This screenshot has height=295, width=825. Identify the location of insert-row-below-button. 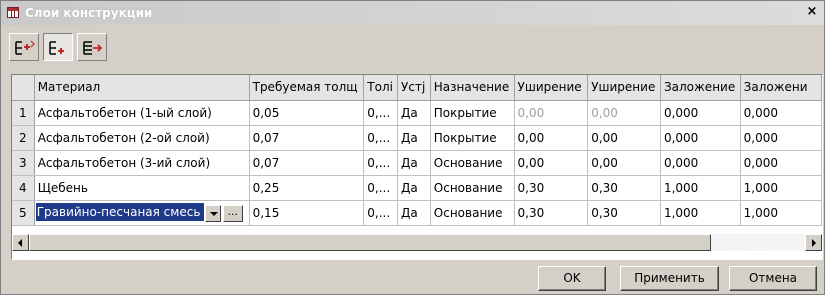
(58, 47).